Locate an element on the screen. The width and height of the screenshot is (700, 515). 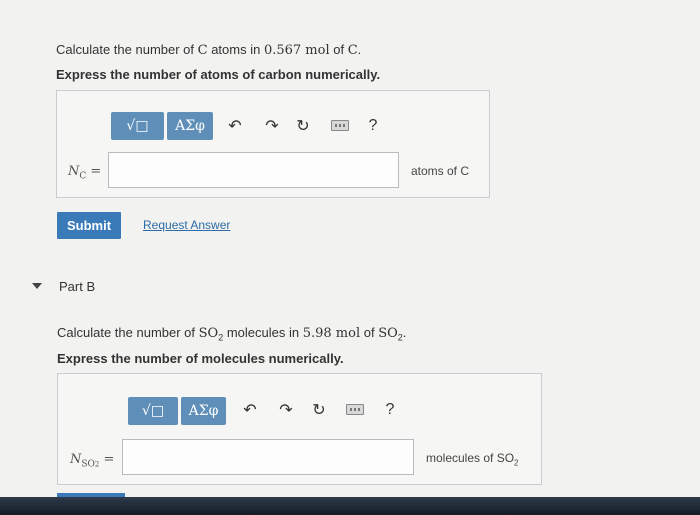
part-a-answer-input is located at coordinates (253, 170).